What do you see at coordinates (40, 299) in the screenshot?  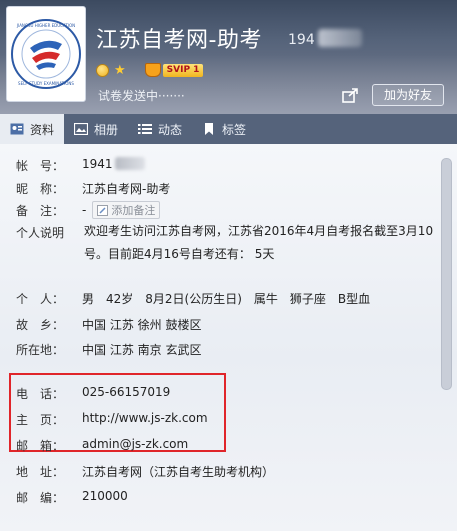 I see `personal-label: 个 人：` at bounding box center [40, 299].